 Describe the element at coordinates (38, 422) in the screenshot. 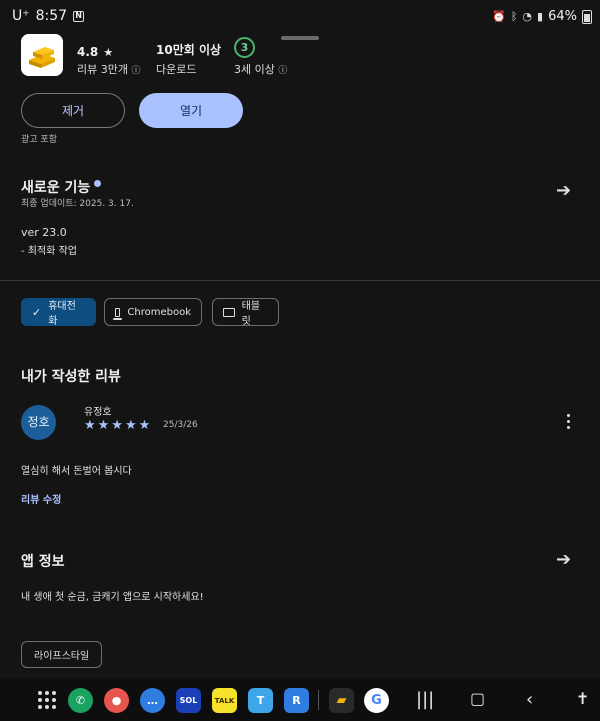

I see `avatar: 정호` at that location.